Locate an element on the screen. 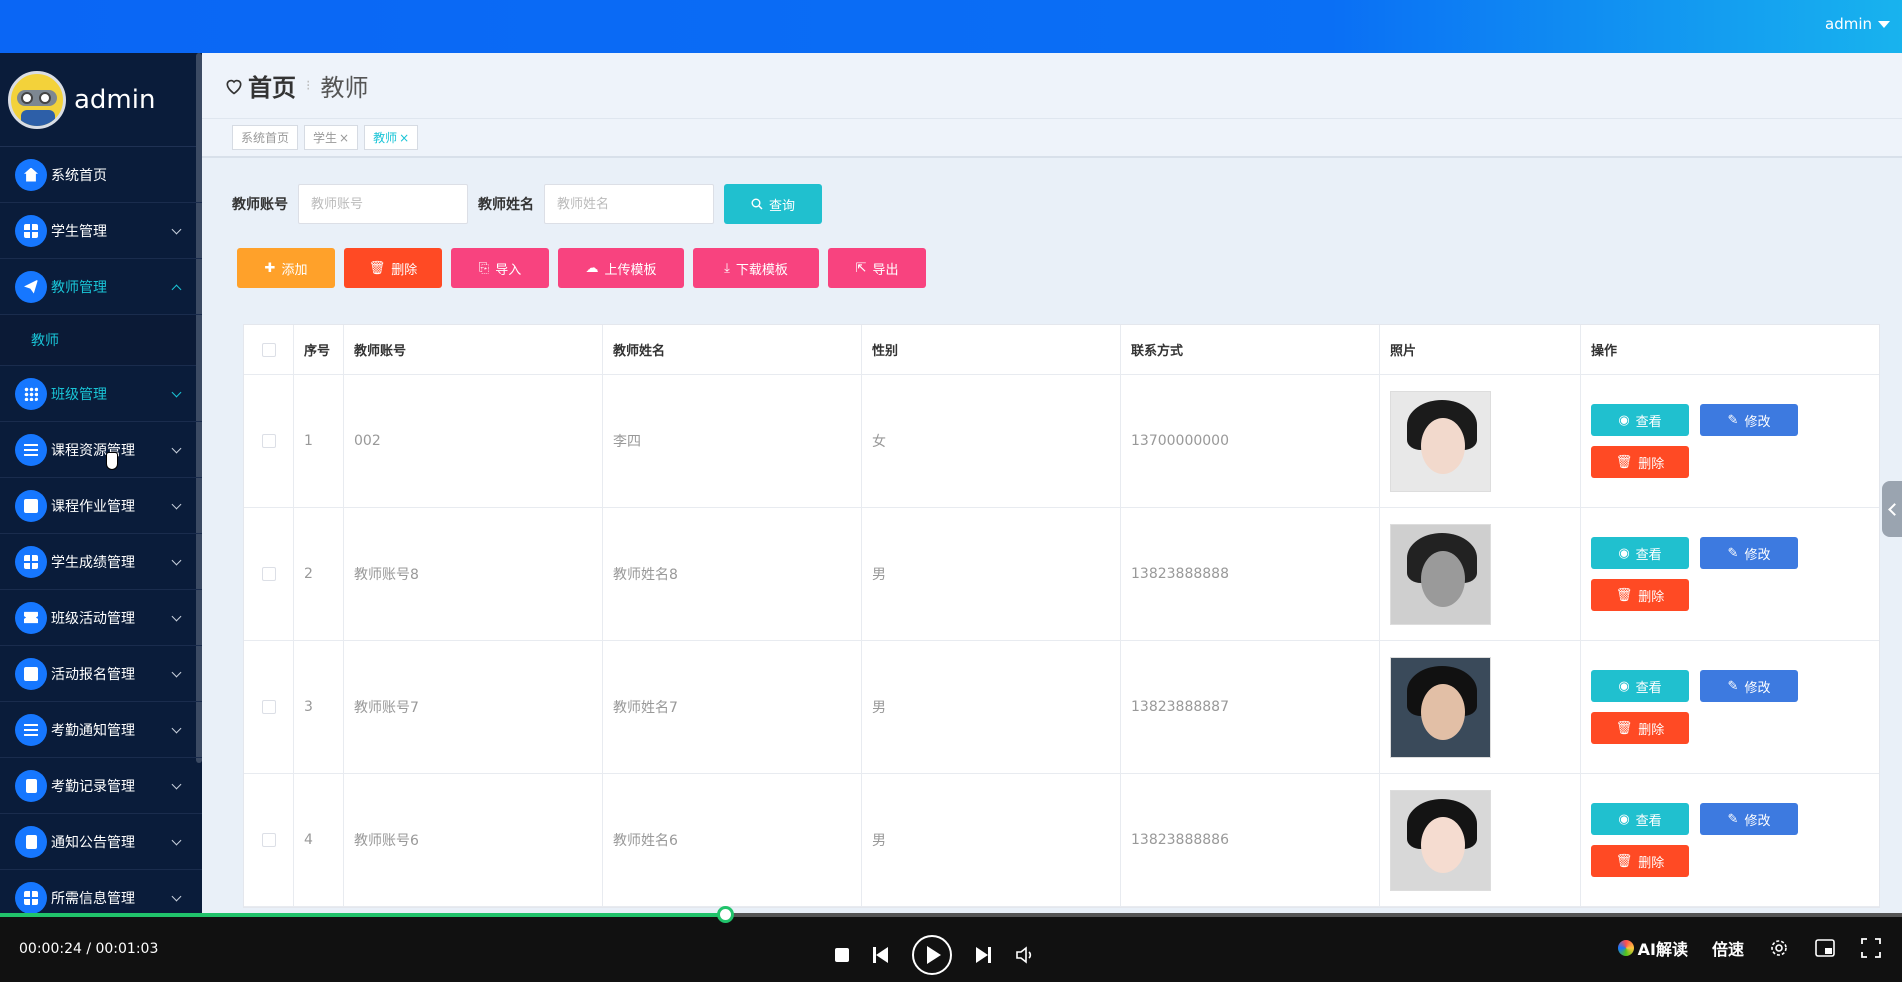  sidebar-item-attendance-records: 考勤记录管理 is located at coordinates (101, 786).